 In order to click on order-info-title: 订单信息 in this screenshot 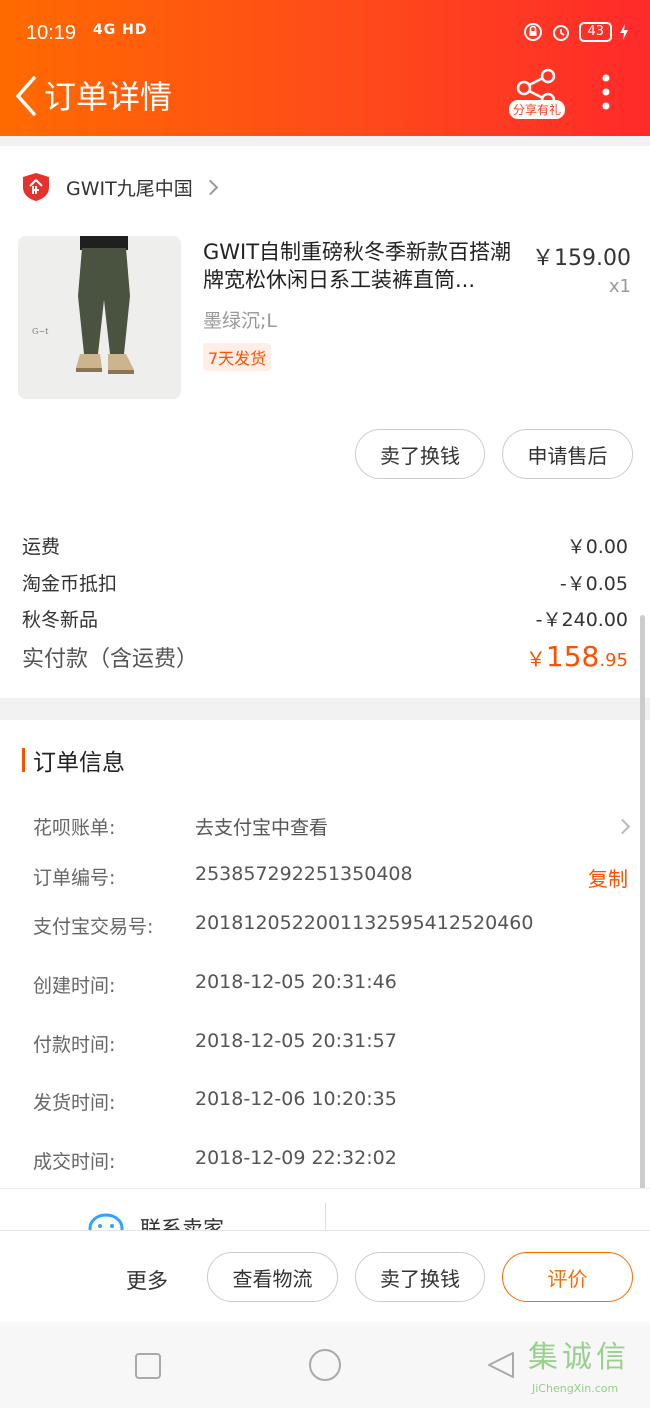, I will do `click(79, 763)`.